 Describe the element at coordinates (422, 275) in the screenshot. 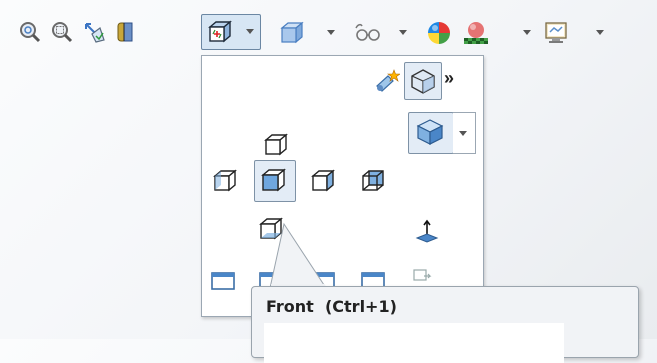

I see `link-views-icon` at that location.